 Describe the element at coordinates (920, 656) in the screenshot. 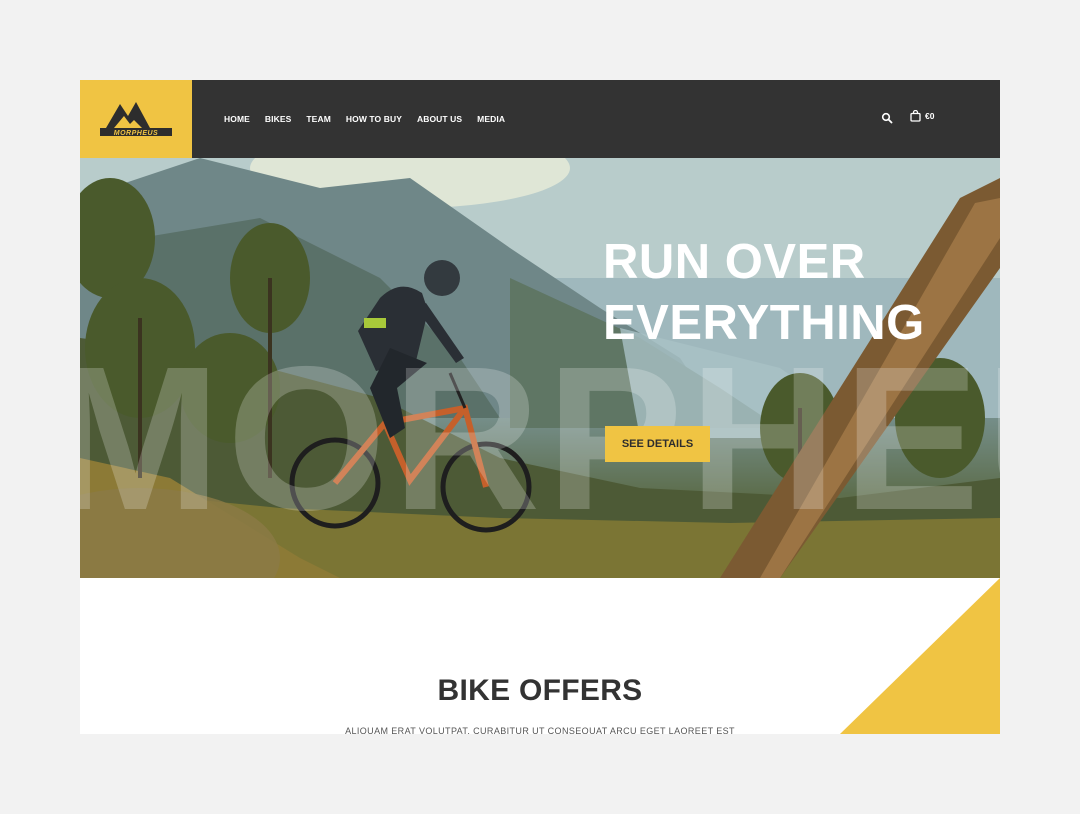

I see `yellow-corner-decoration` at that location.